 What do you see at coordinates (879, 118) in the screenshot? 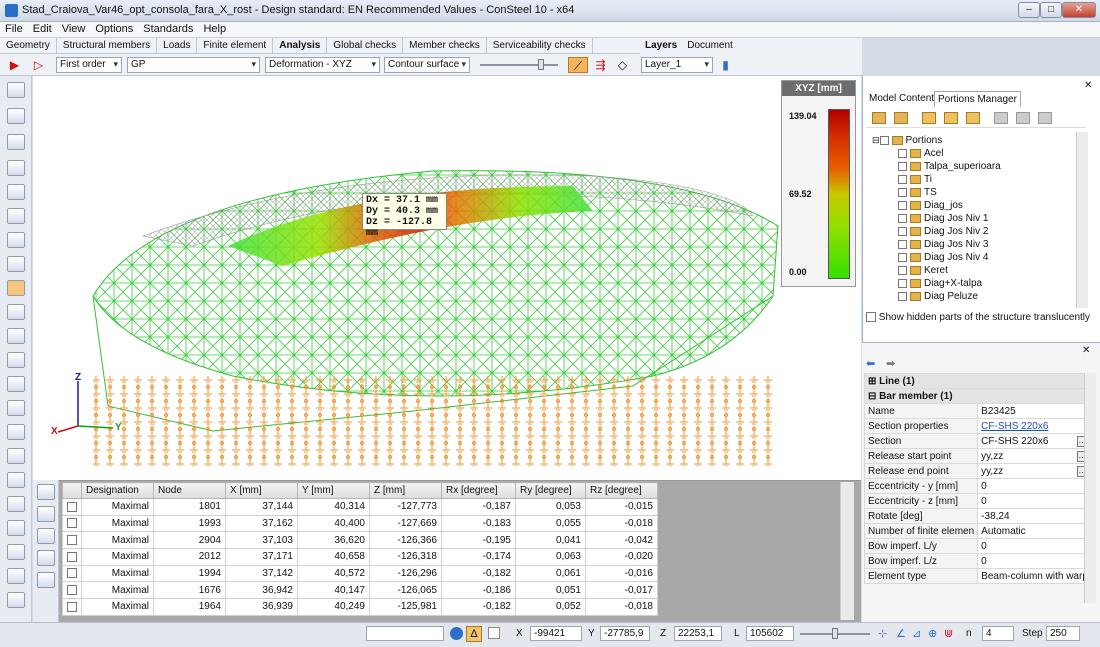
I see `add-portion-icon` at bounding box center [879, 118].